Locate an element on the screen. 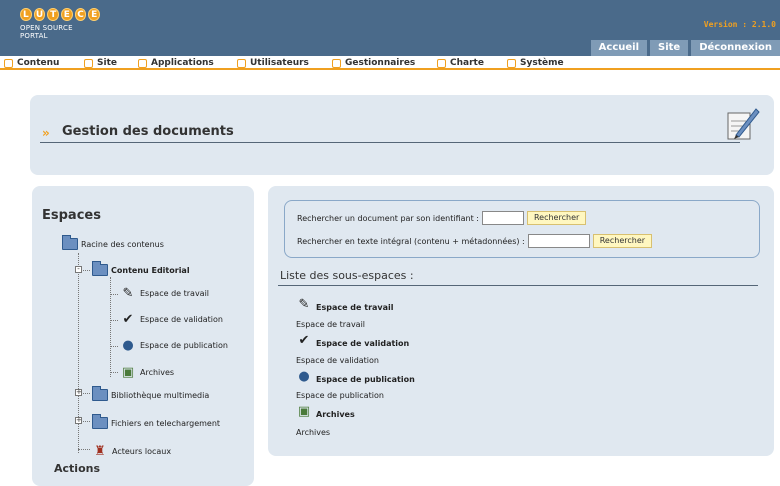 This screenshot has width=780, height=486. quill-document-icon is located at coordinates (743, 124).